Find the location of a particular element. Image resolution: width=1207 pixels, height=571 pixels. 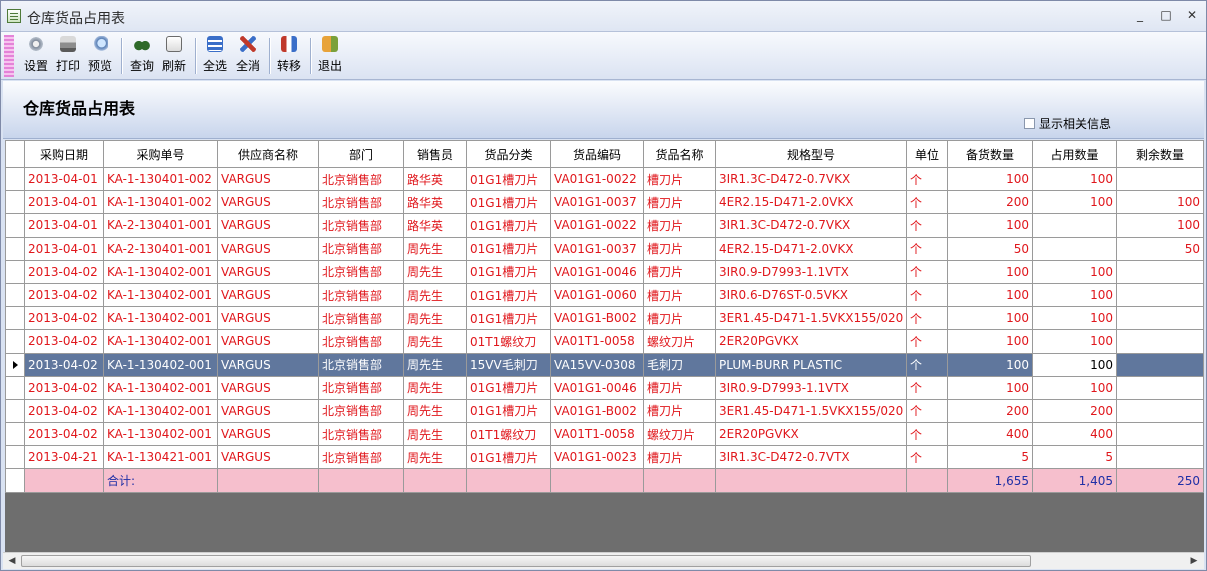

maximize-button: □ is located at coordinates (1166, 15).